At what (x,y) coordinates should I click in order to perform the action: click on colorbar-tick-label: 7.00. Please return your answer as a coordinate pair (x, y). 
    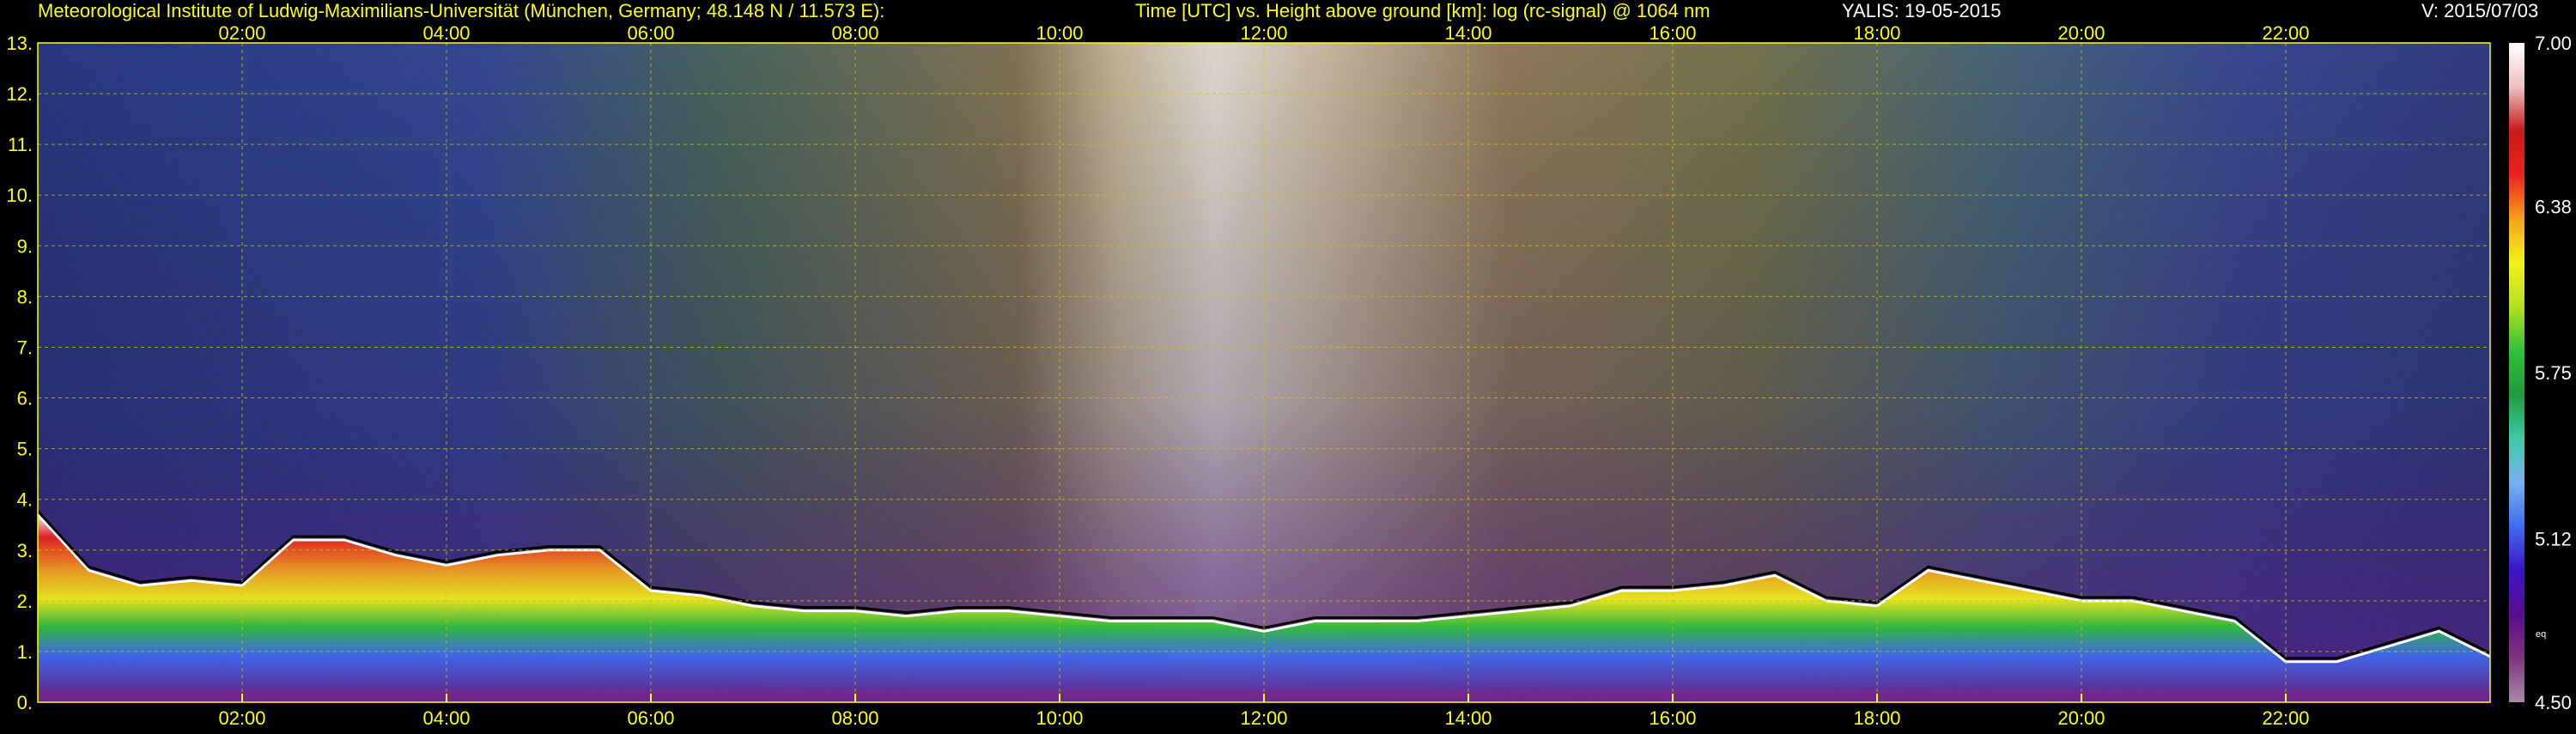
    Looking at the image, I should click on (2553, 43).